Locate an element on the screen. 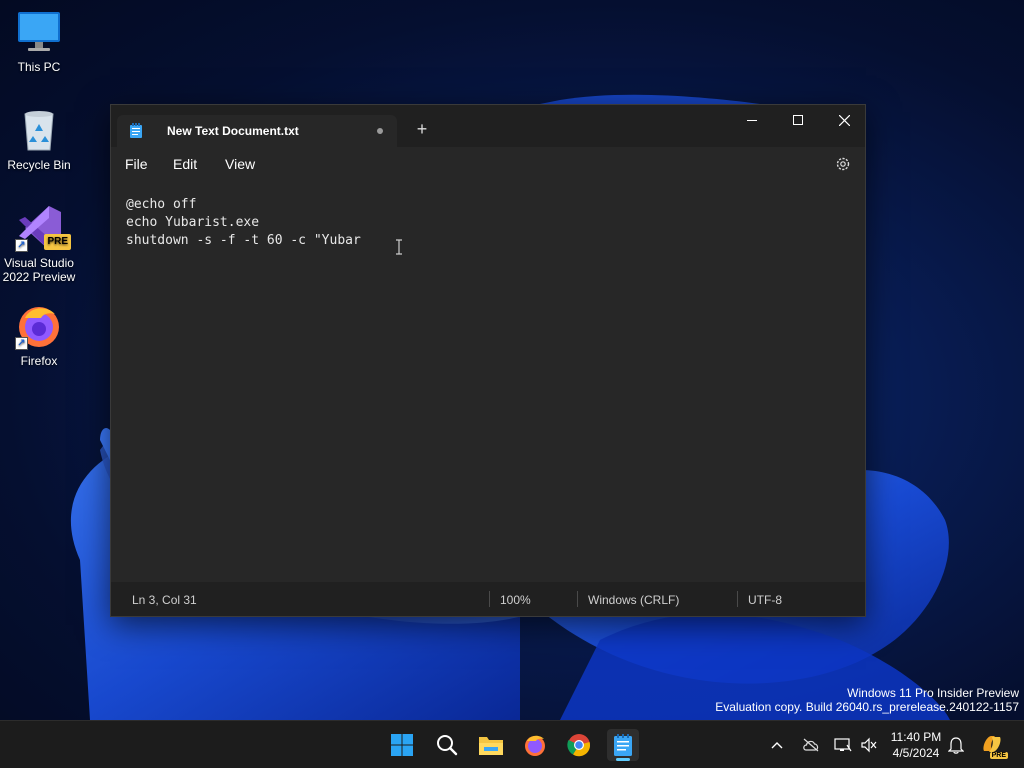  close-icon is located at coordinates (844, 120).